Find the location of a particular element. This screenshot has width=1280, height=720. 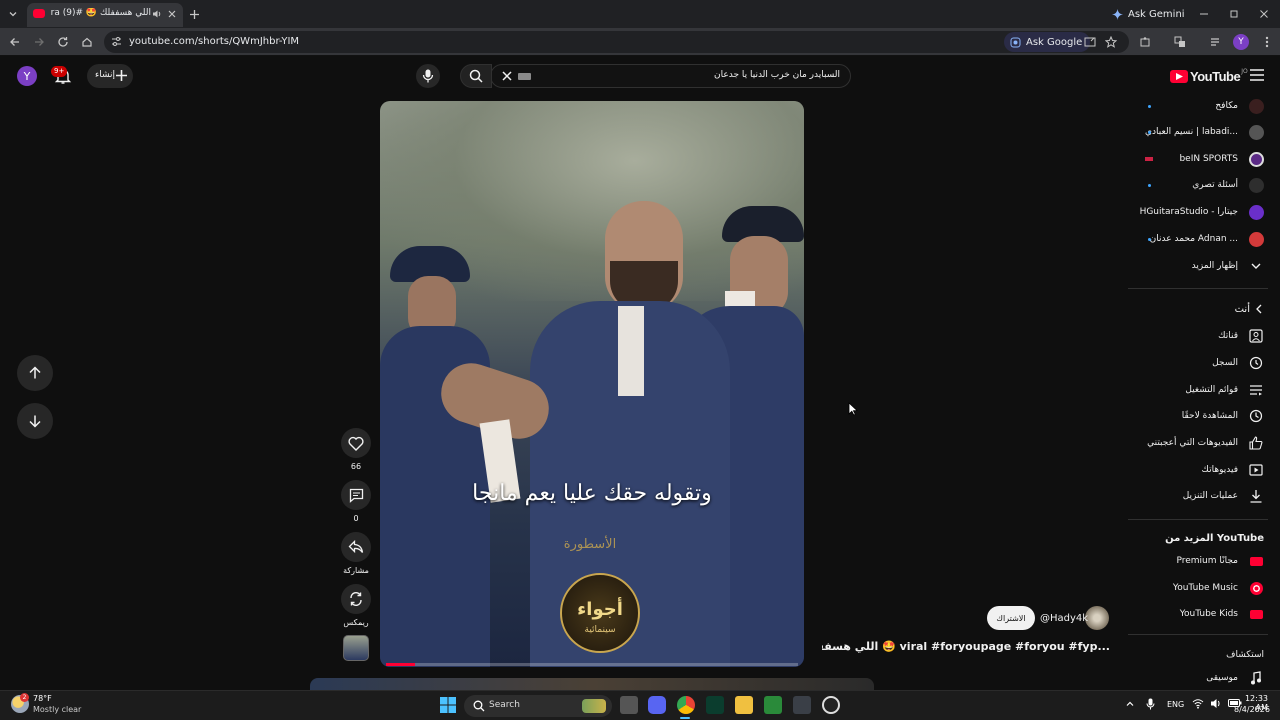

watermark-logo-text: أجواء is located at coordinates (600, 609).